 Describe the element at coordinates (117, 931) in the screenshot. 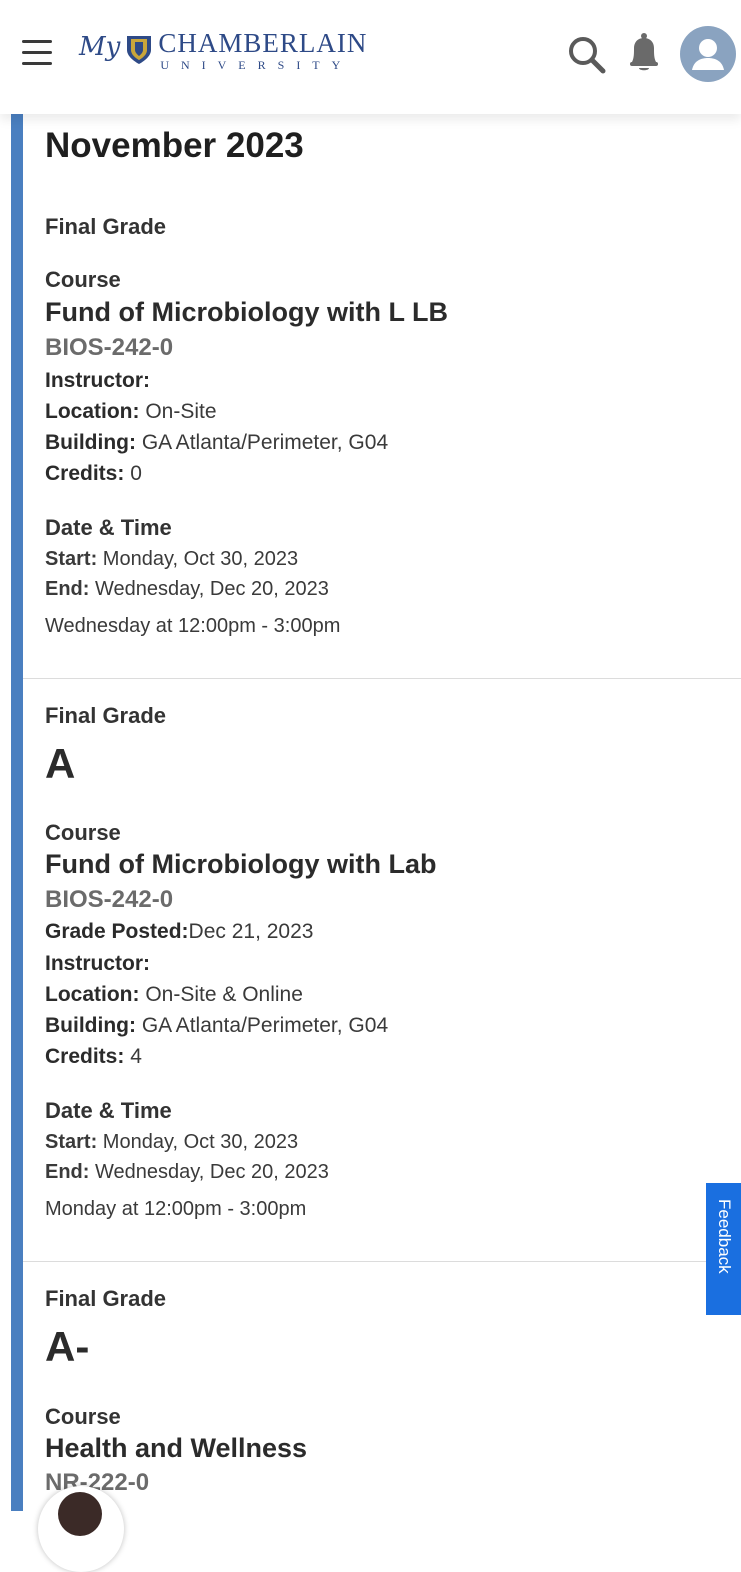

I see `grade-posted-label: Grade Posted:` at that location.